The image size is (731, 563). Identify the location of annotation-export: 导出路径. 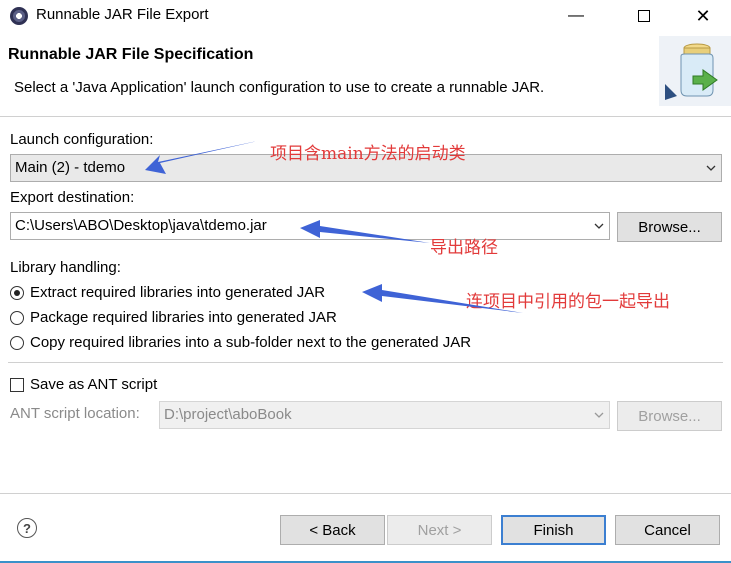
(464, 248).